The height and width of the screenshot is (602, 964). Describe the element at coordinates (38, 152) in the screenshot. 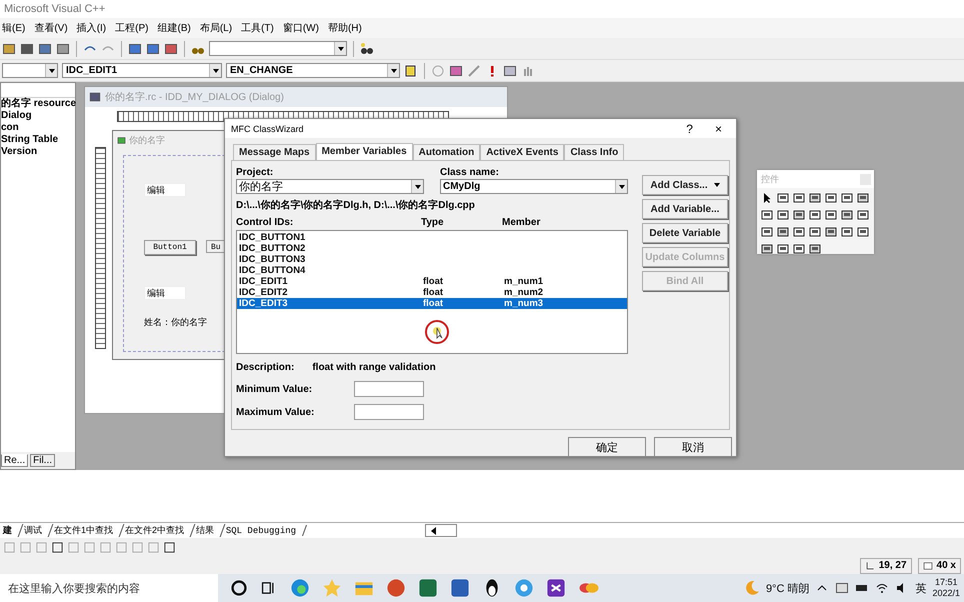

I see `tree-item: Version` at that location.